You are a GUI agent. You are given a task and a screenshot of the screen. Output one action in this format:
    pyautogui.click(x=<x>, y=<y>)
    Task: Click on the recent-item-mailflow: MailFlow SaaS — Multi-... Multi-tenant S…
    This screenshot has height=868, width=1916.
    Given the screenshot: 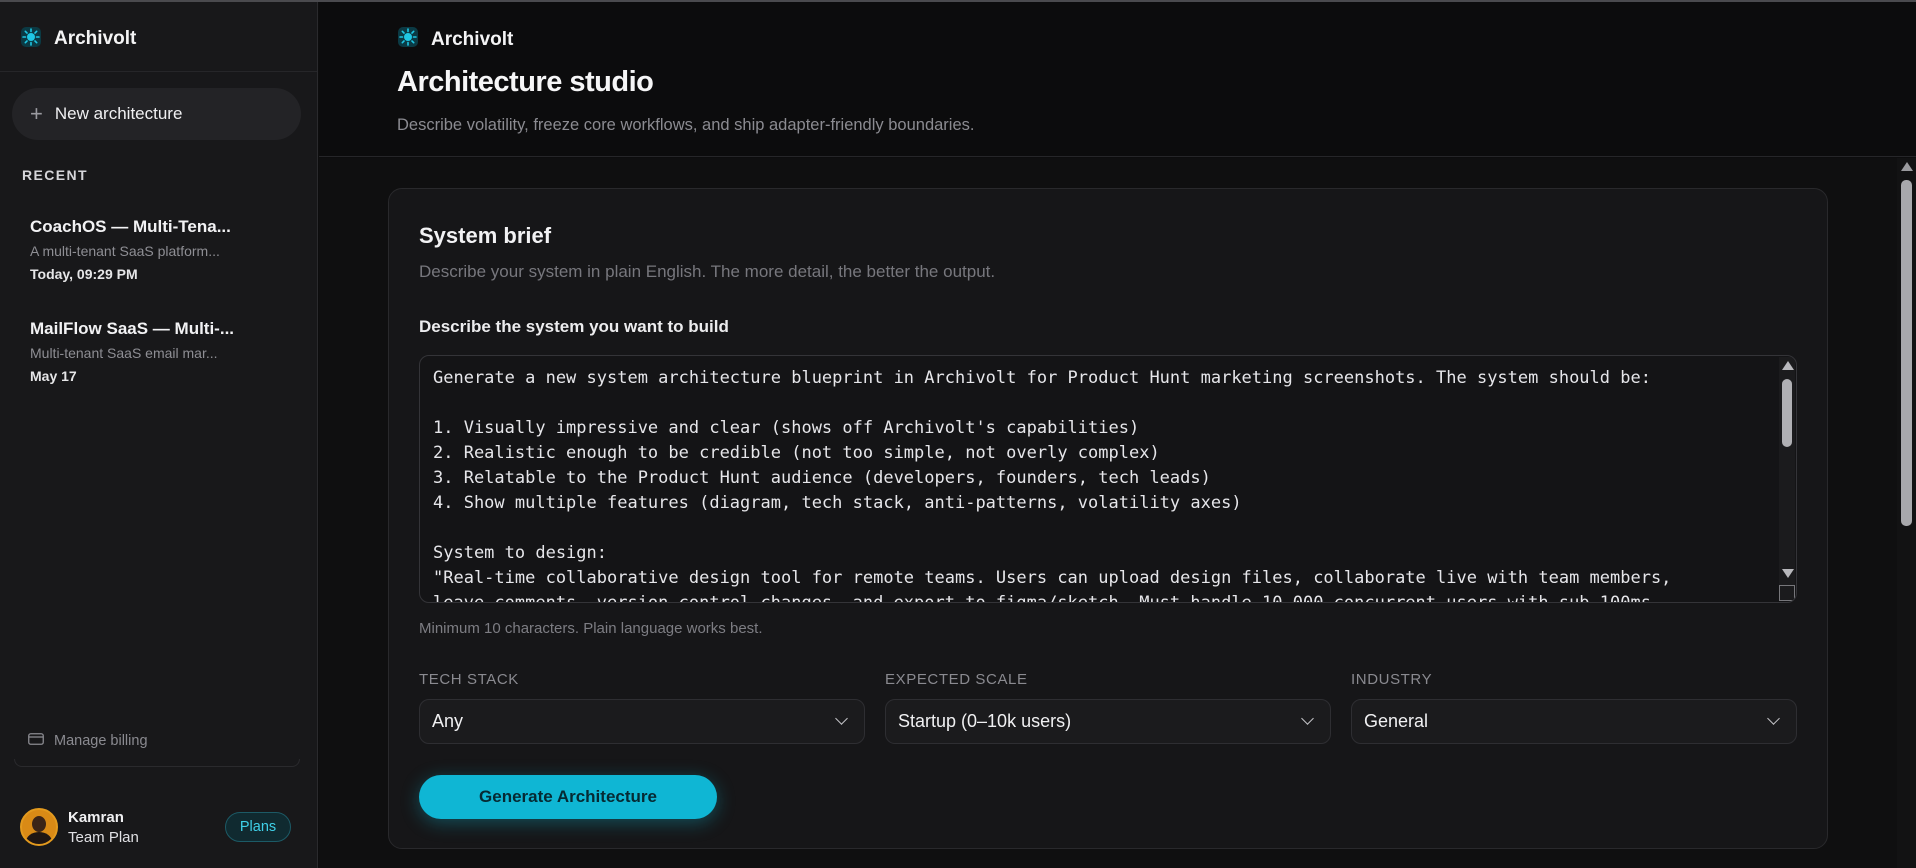 What is the action you would take?
    pyautogui.click(x=165, y=351)
    